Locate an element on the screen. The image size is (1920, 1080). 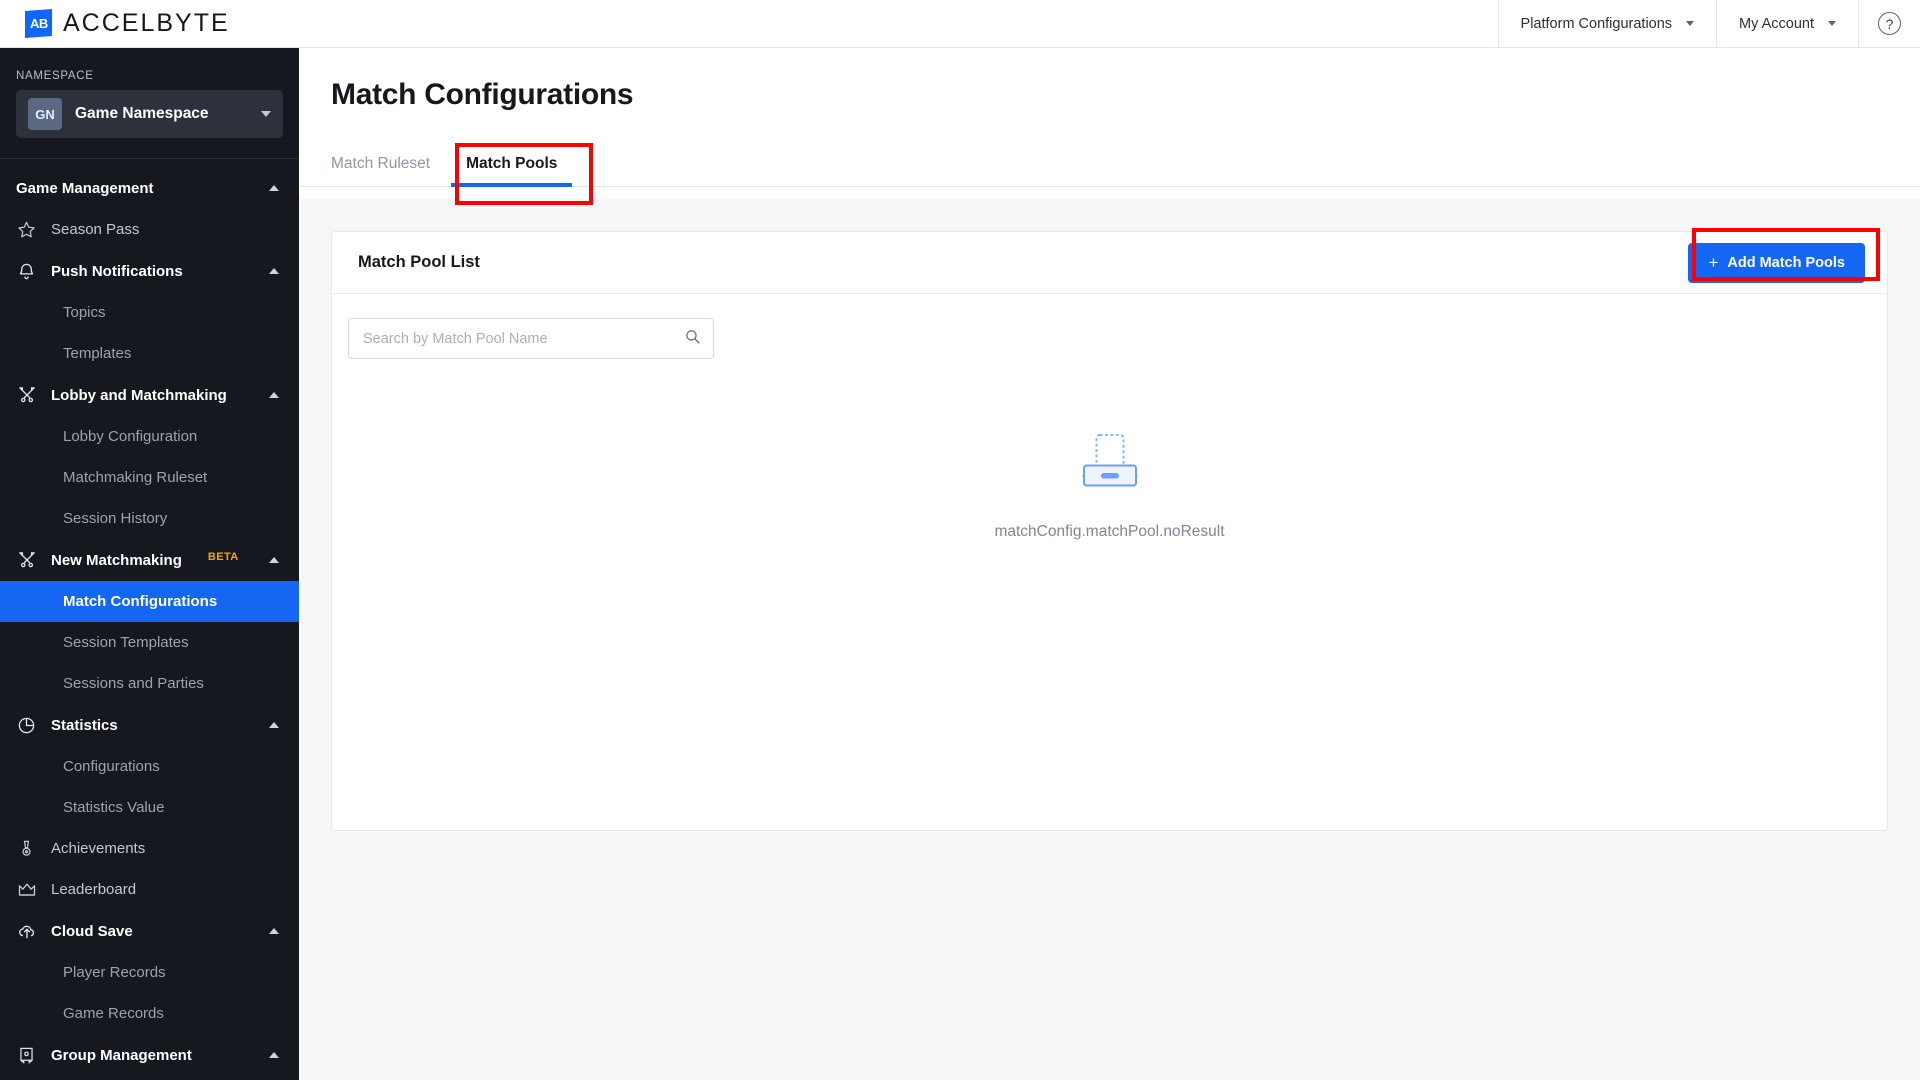
platform-configurations-menu: Platform Configurations is located at coordinates (1607, 24).